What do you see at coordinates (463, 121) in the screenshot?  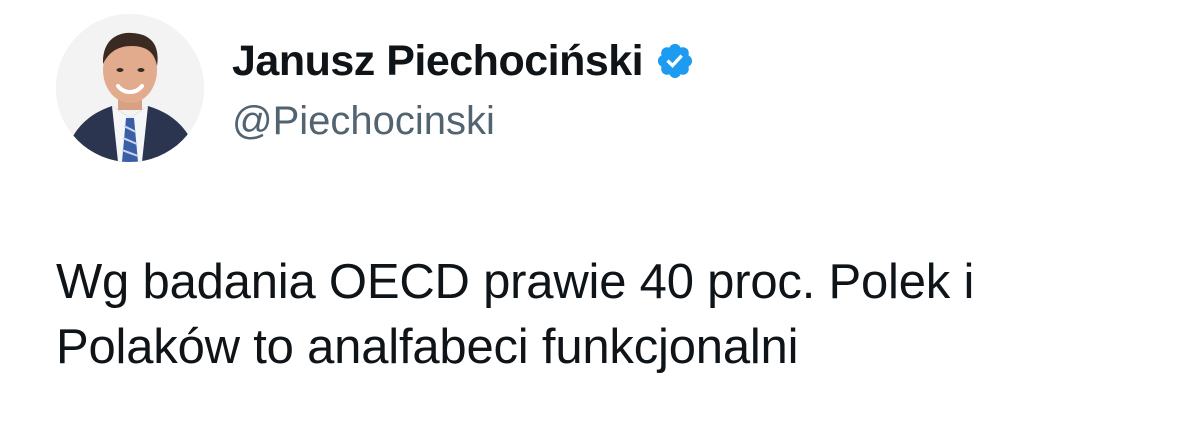 I see `user-handle: @Piechocinski` at bounding box center [463, 121].